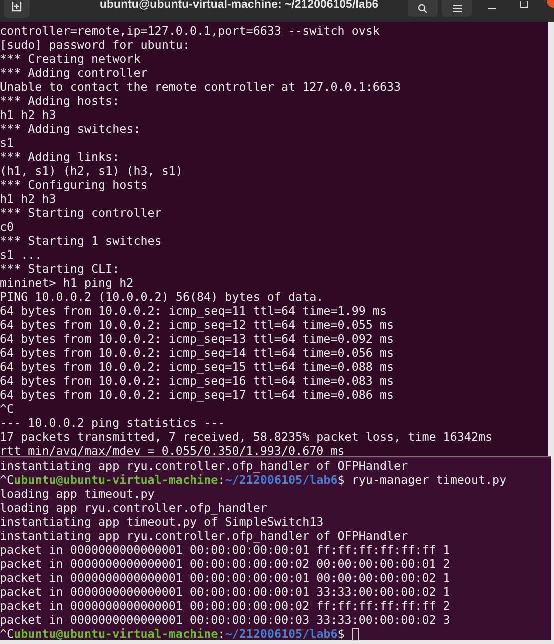  I want to click on new-tab-button, so click(17, 9).